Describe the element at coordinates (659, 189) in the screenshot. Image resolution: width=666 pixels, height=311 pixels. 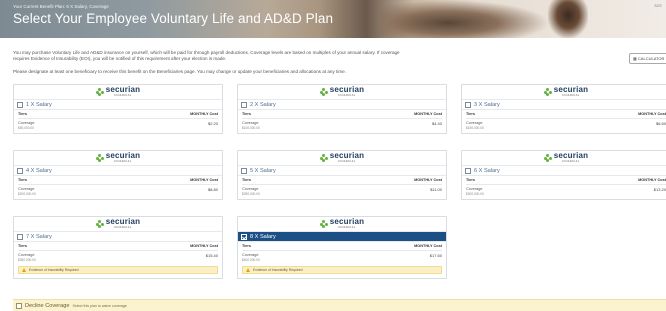
I see `monthly-cost: $13.20` at that location.